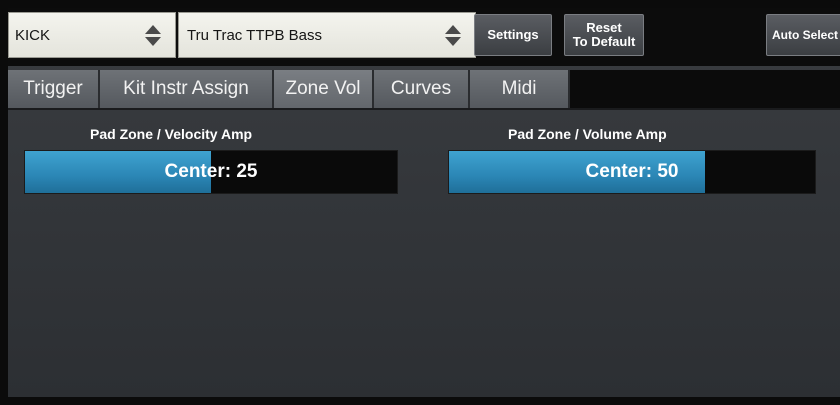 Image resolution: width=840 pixels, height=405 pixels. Describe the element at coordinates (424, 109) in the screenshot. I see `tab-divider` at that location.